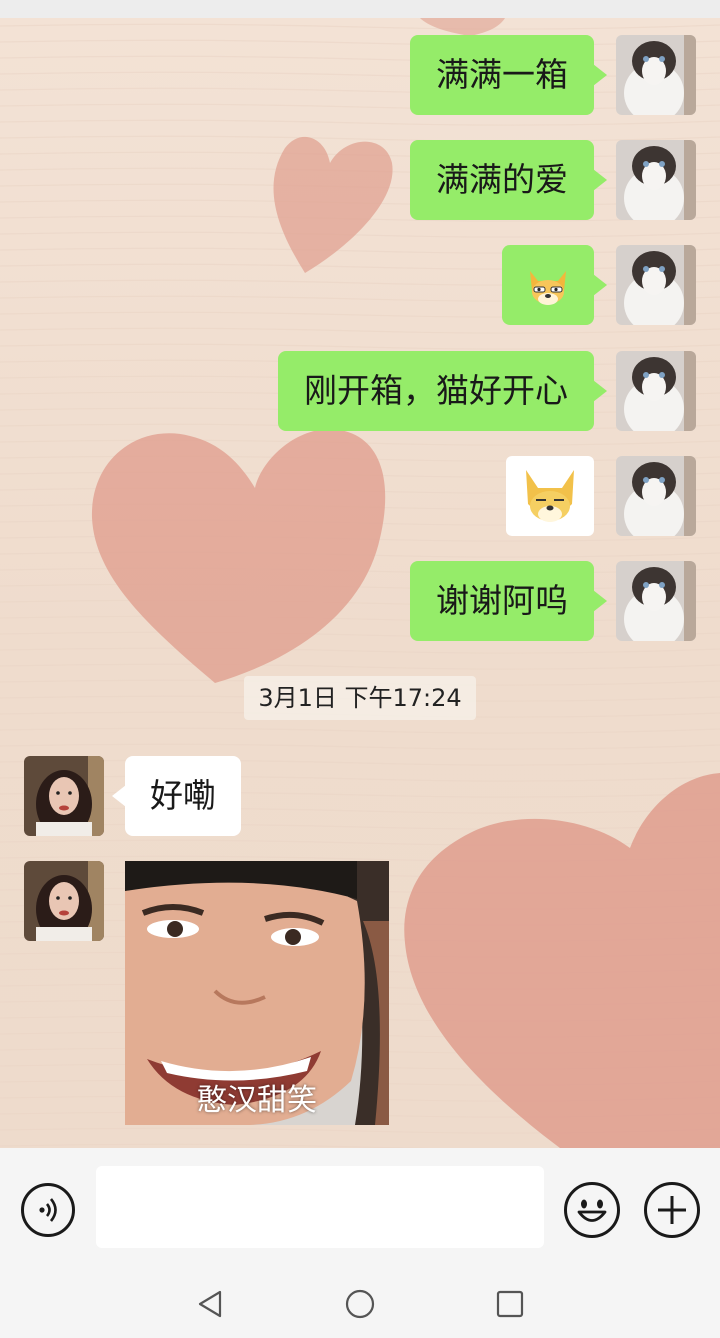 This screenshot has height=1338, width=720. Describe the element at coordinates (508, 180) in the screenshot. I see `message-bubble-out: 满满的爱` at that location.